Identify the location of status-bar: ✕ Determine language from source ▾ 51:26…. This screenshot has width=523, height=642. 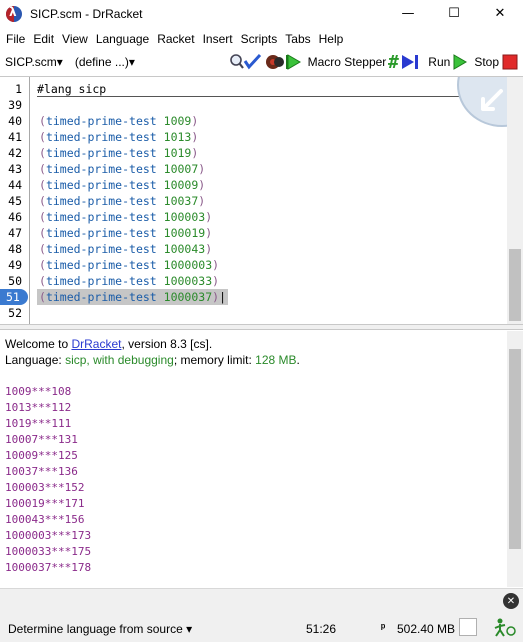
(261, 615).